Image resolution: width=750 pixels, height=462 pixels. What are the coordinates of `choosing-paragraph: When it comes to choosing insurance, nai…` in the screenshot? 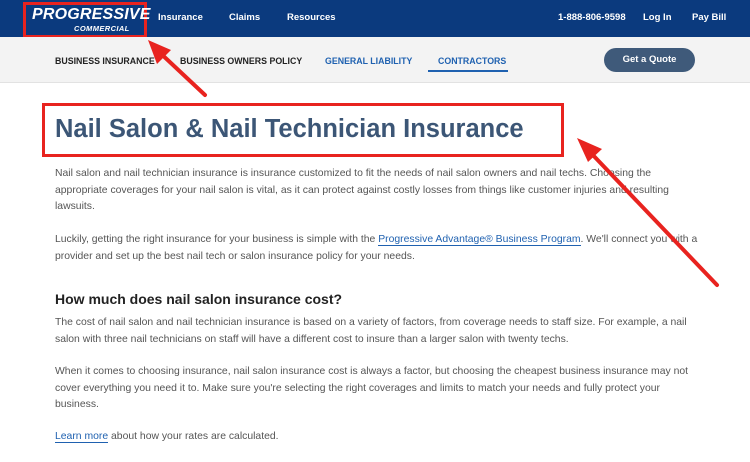 It's located at (372, 388).